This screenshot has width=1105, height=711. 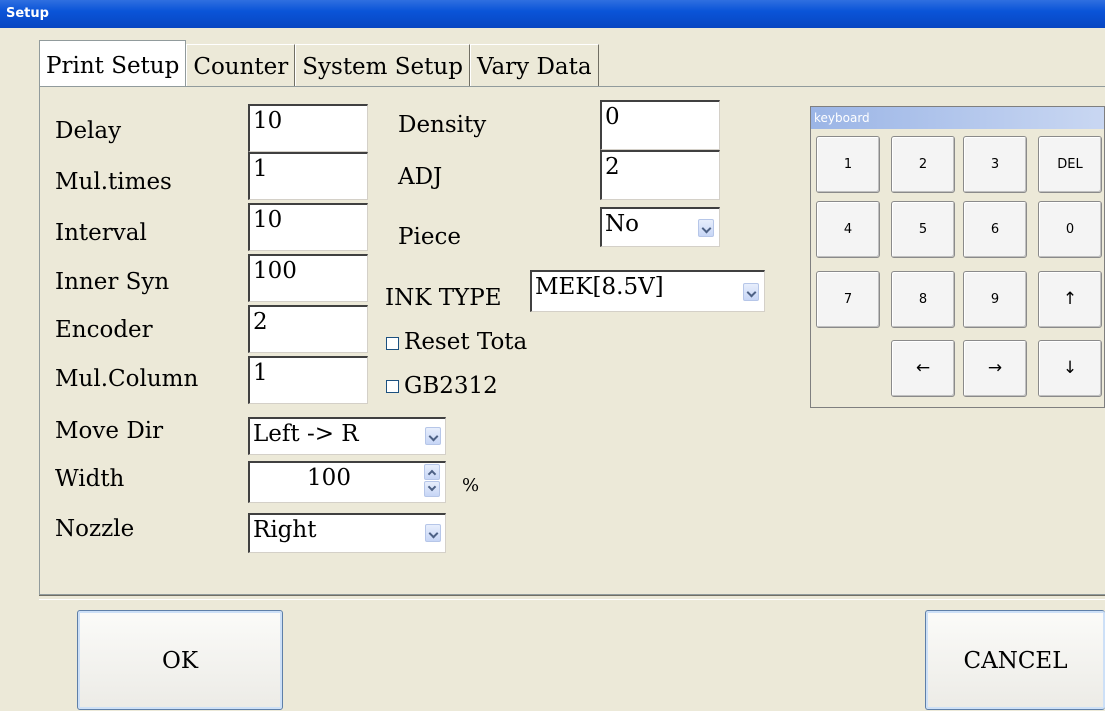 What do you see at coordinates (622, 224) in the screenshot?
I see `piece-value: No` at bounding box center [622, 224].